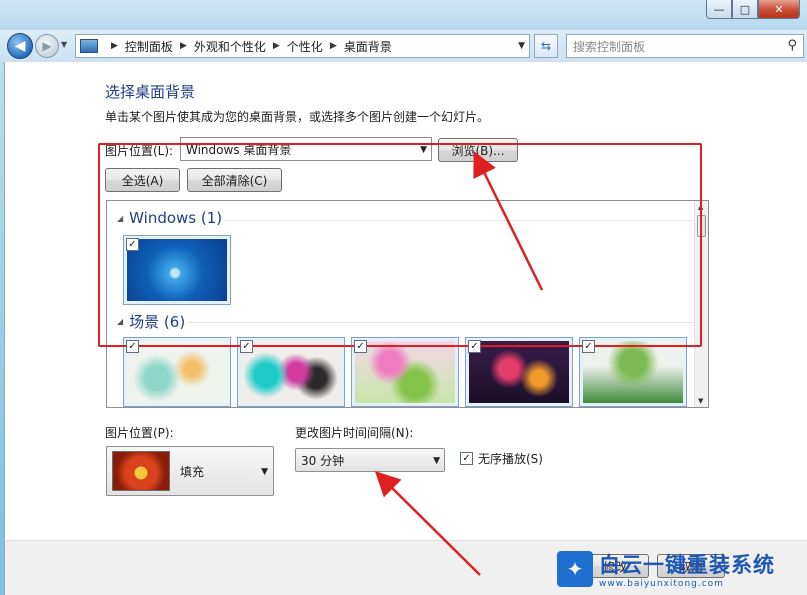 The image size is (807, 595). I want to click on minimize-button: —, so click(719, 9).